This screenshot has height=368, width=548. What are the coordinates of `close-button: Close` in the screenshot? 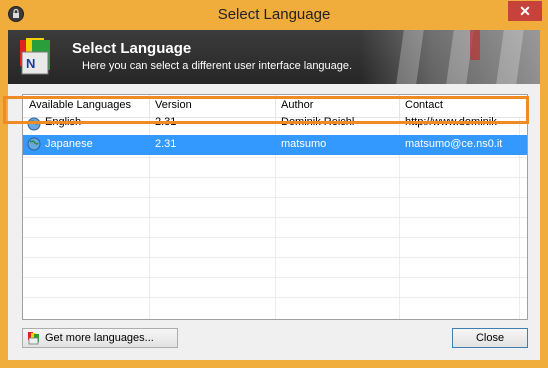 It's located at (490, 338).